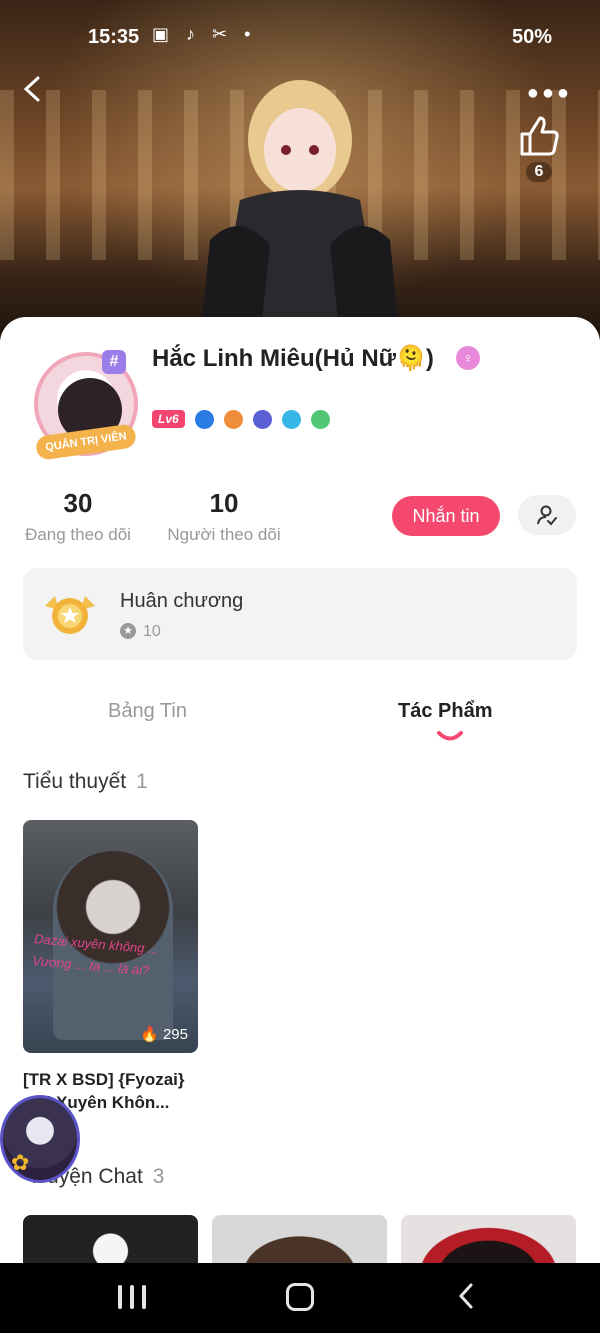 Image resolution: width=600 pixels, height=1333 pixels. I want to click on thumbs-up-icon, so click(539, 136).